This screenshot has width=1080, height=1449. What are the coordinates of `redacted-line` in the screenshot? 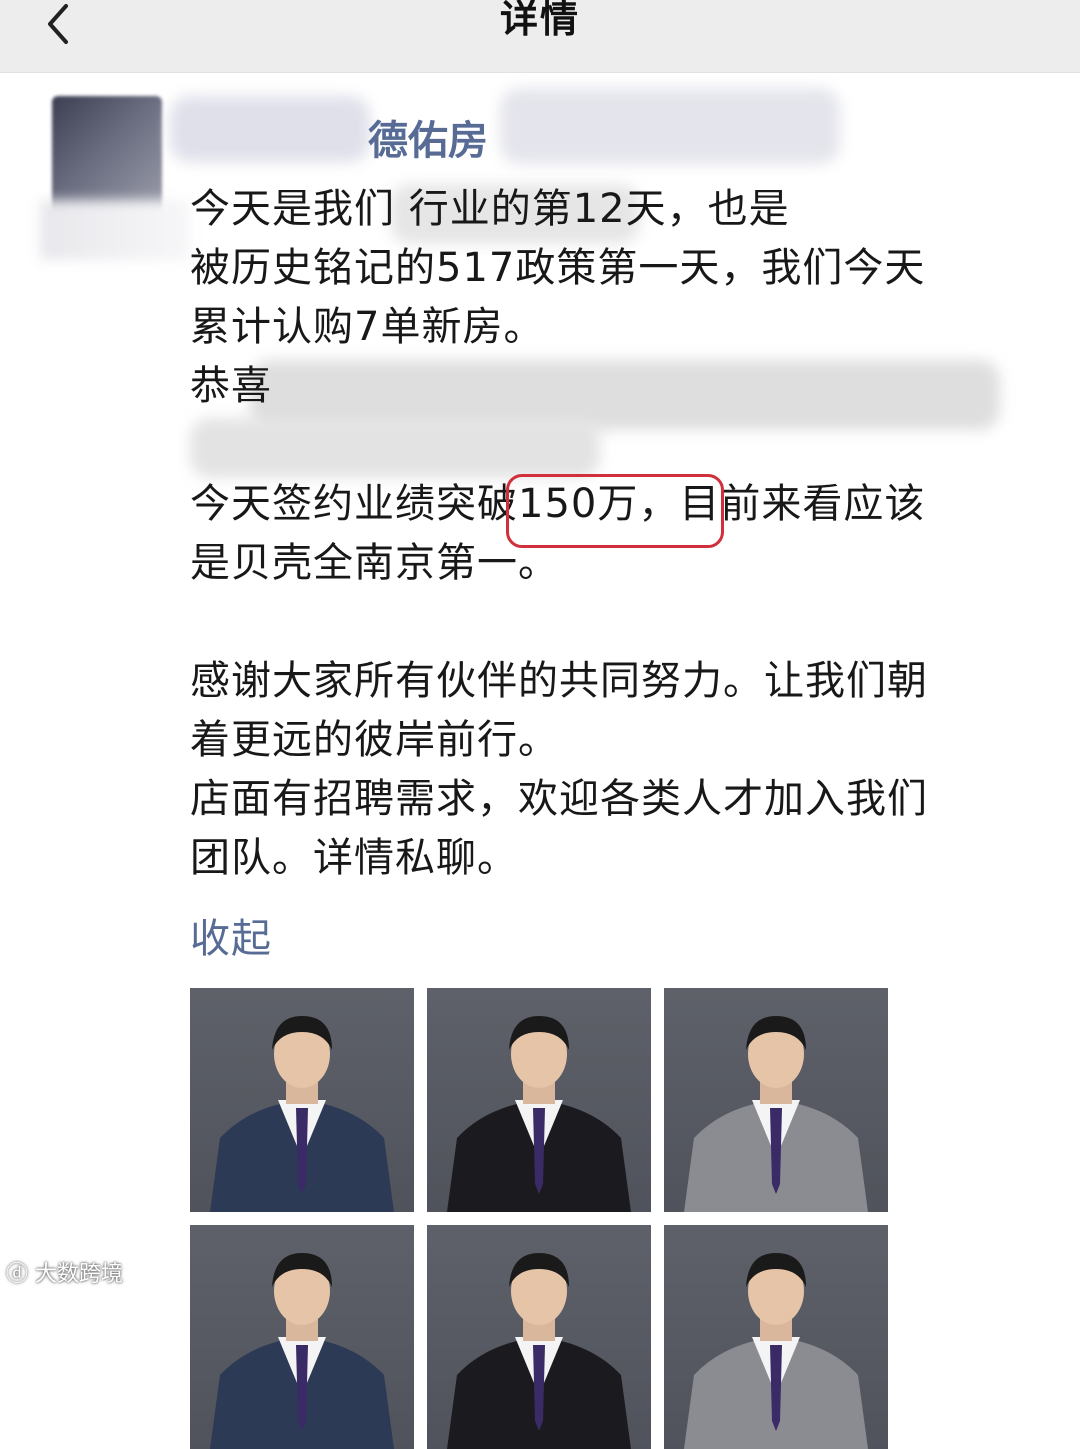 It's located at (610, 445).